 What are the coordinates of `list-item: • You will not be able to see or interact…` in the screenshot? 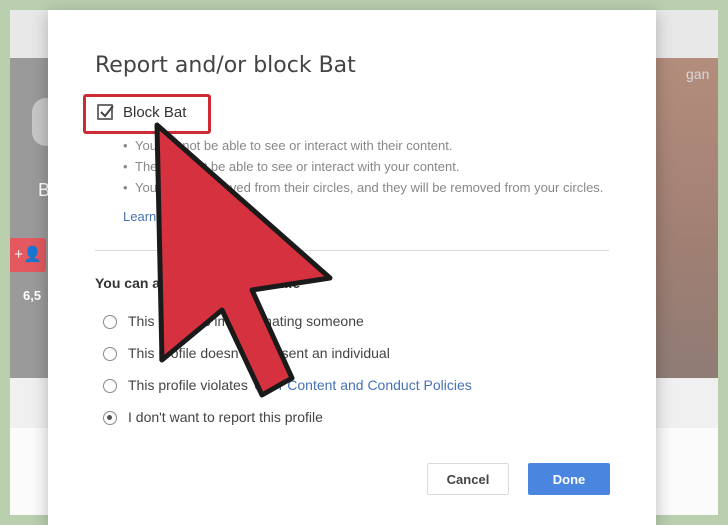 It's located at (288, 145).